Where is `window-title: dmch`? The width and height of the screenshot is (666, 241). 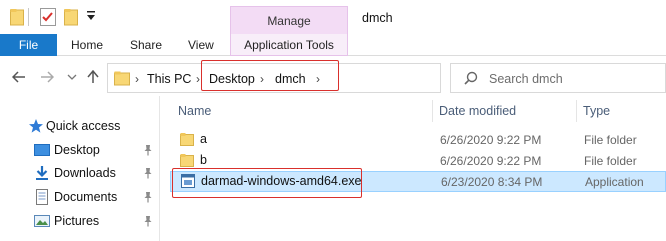
window-title: dmch is located at coordinates (377, 18).